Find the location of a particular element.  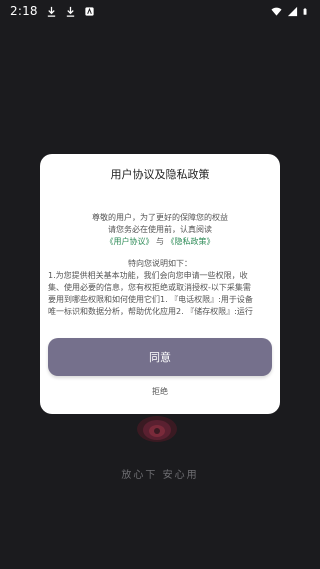

and-text: 与 is located at coordinates (160, 241).